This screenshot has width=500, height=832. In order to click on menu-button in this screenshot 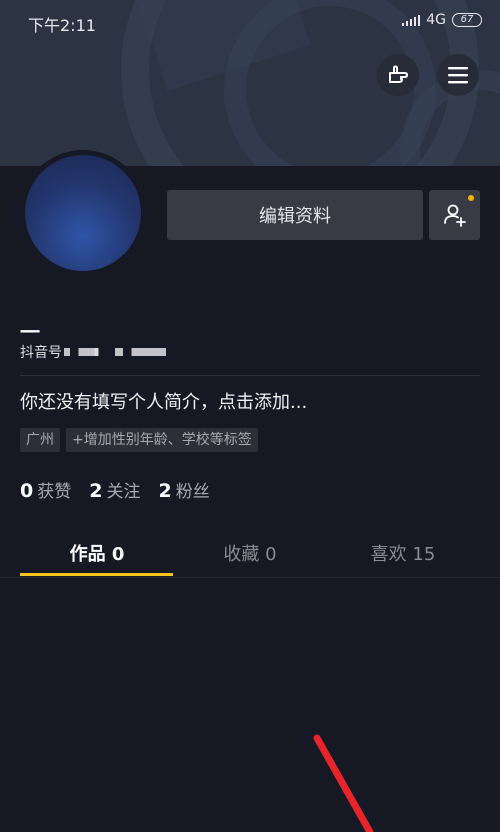, I will do `click(458, 75)`.